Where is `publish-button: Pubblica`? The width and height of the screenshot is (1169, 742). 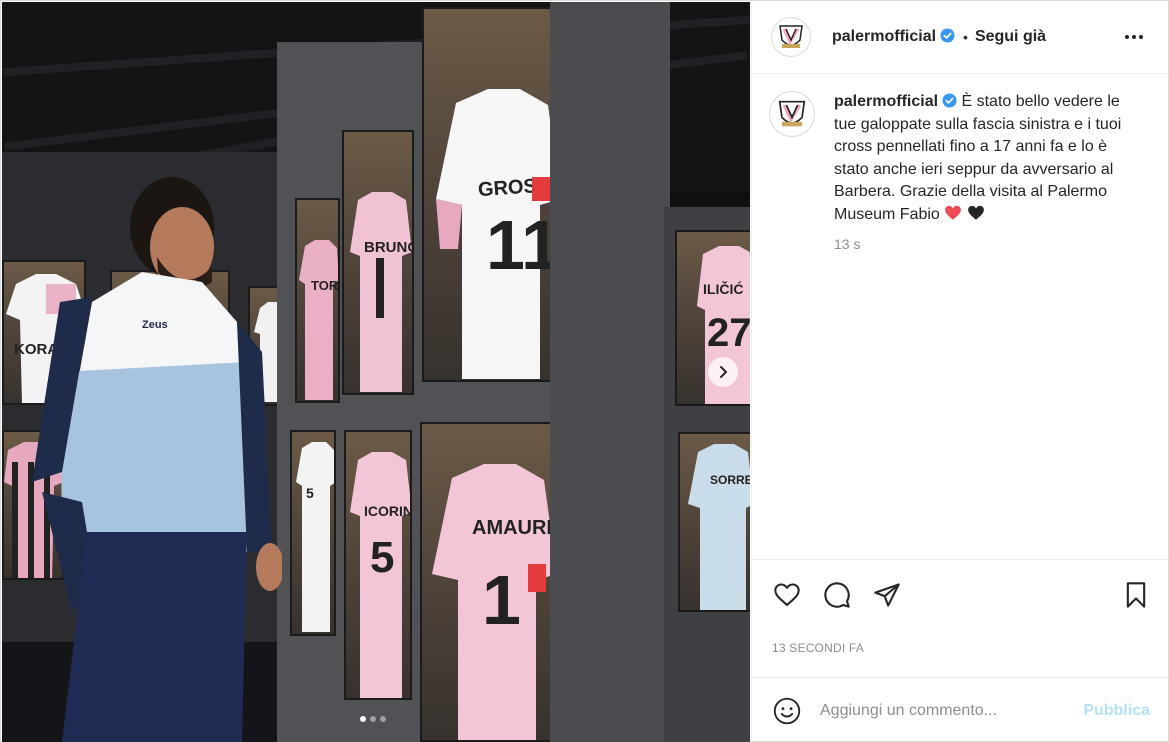 publish-button: Pubblica is located at coordinates (1116, 711).